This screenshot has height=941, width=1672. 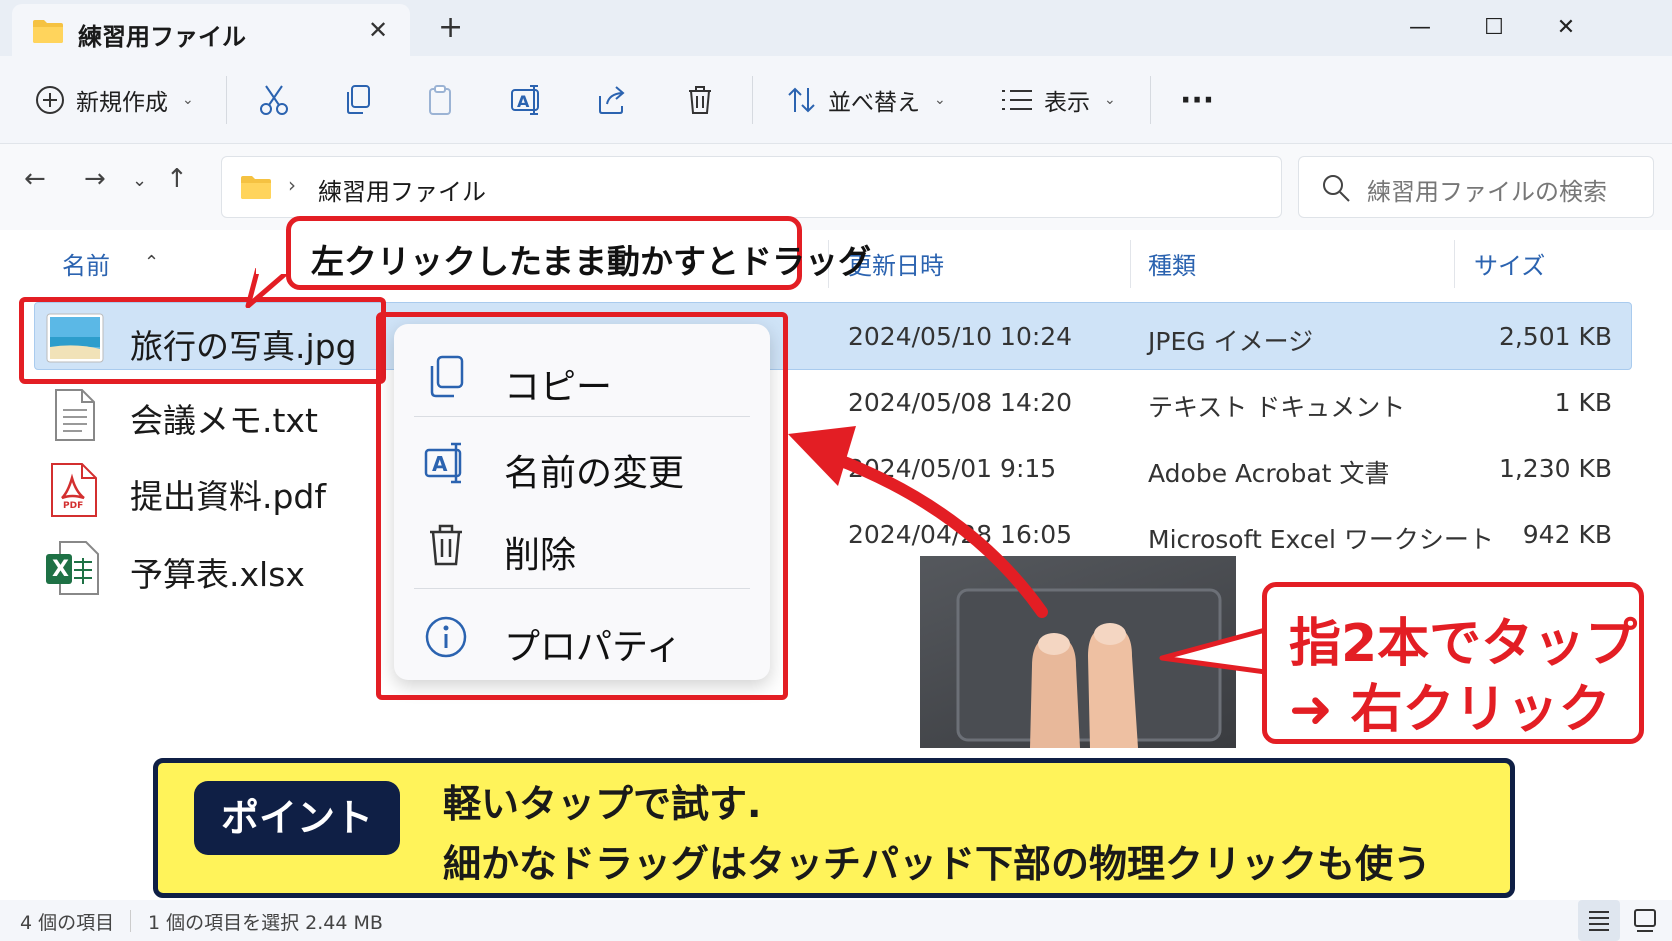 I want to click on selection-info: 1 個の項目を選択 2.44 MB, so click(x=265, y=923).